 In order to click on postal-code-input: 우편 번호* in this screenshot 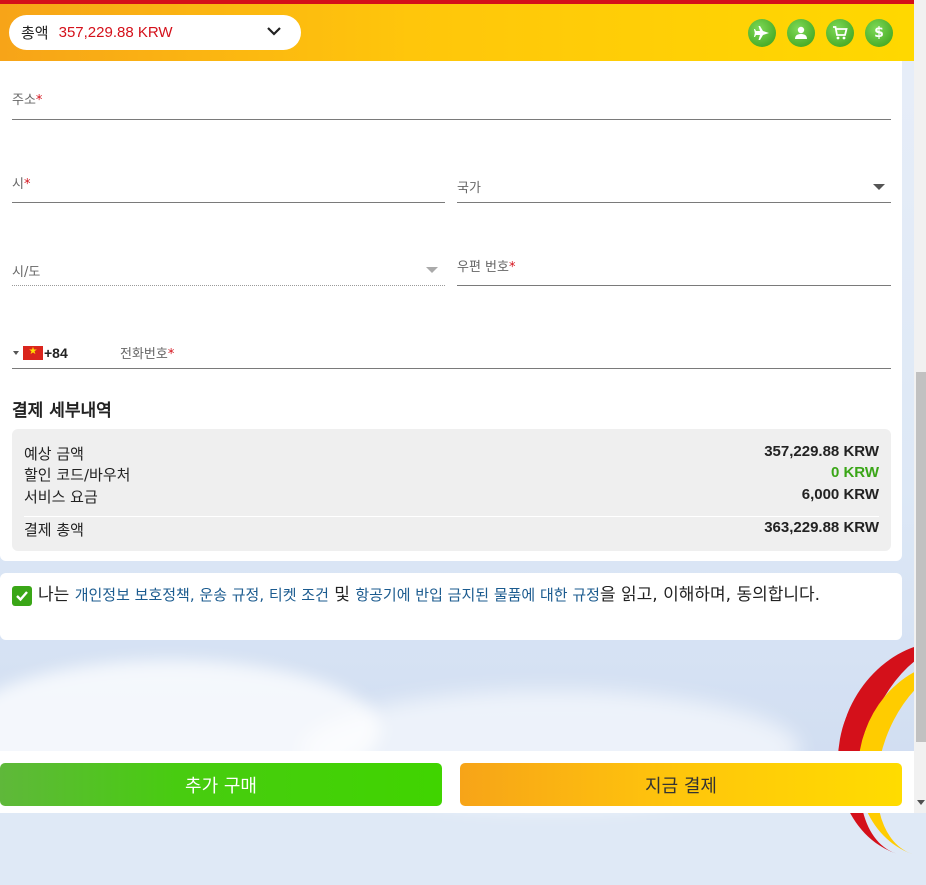, I will do `click(674, 271)`.